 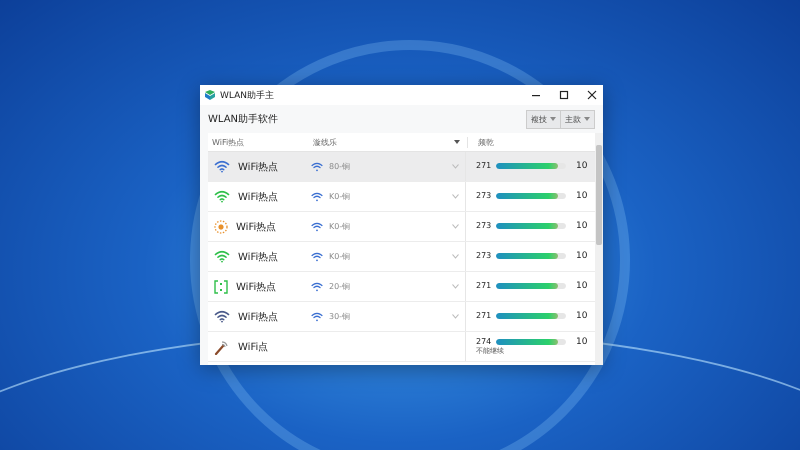 I want to click on close-icon, so click(x=592, y=95).